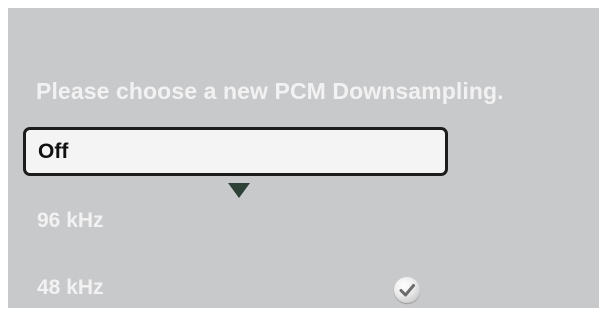 The height and width of the screenshot is (313, 599). Describe the element at coordinates (70, 287) in the screenshot. I see `option-48khz-label: 48 kHz` at that location.